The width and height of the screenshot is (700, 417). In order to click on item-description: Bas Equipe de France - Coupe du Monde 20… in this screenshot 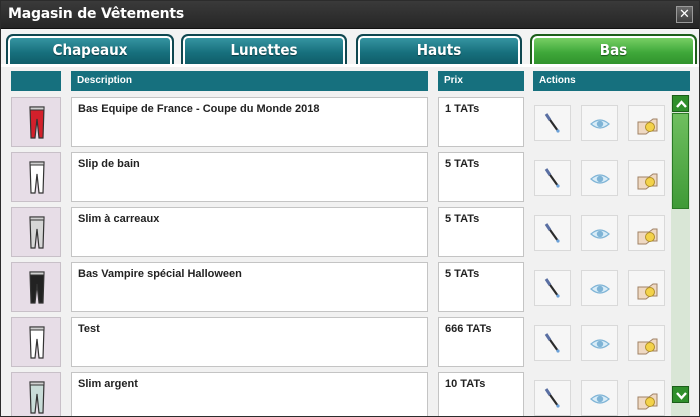, I will do `click(249, 122)`.